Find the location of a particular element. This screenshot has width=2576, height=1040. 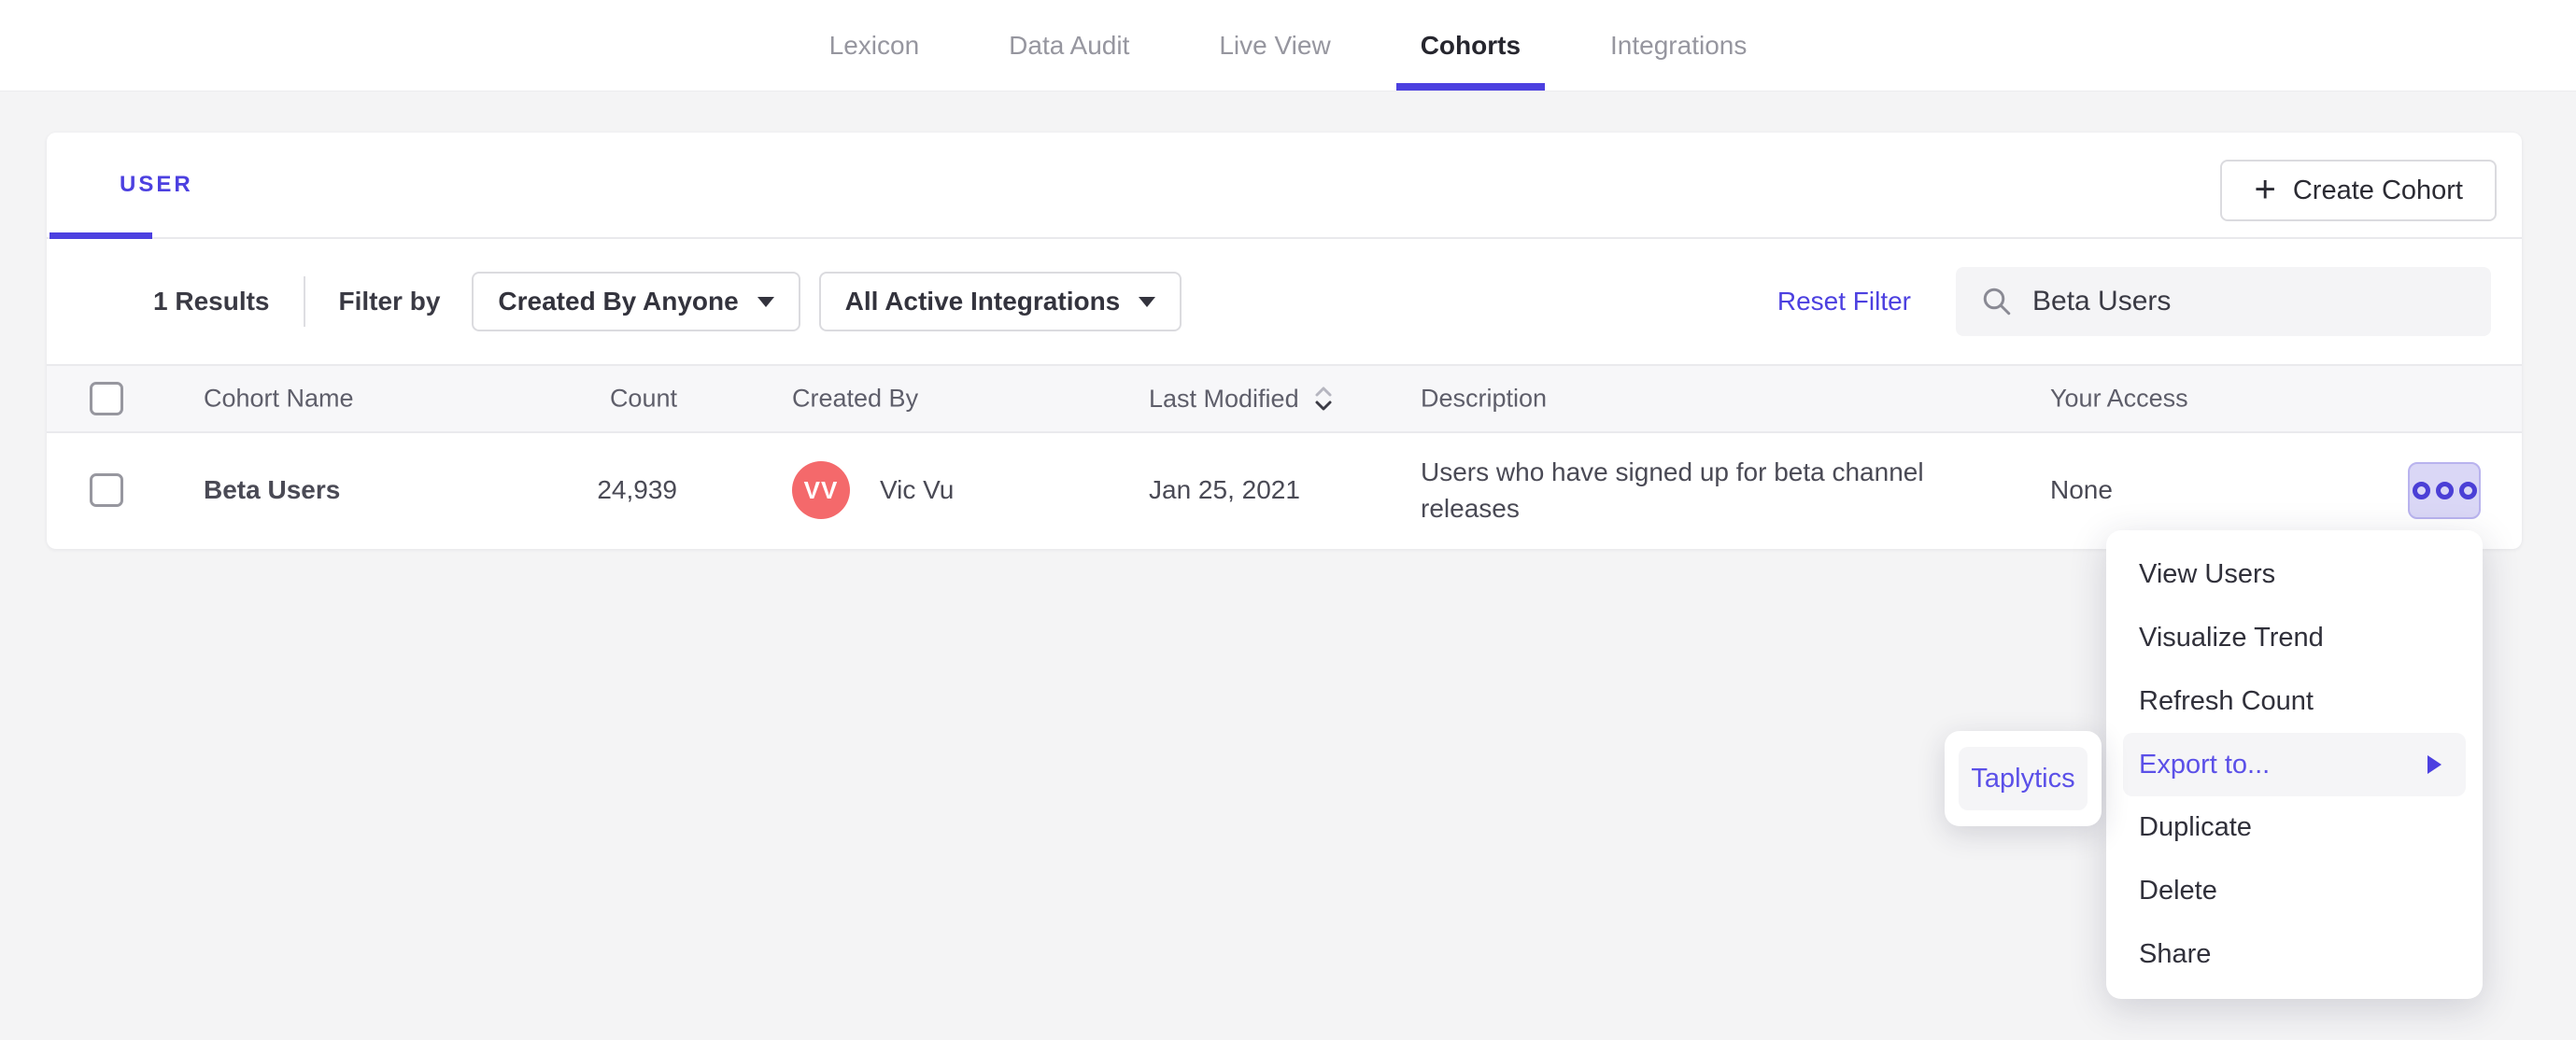

header-your-access: Your Access is located at coordinates (2119, 398).